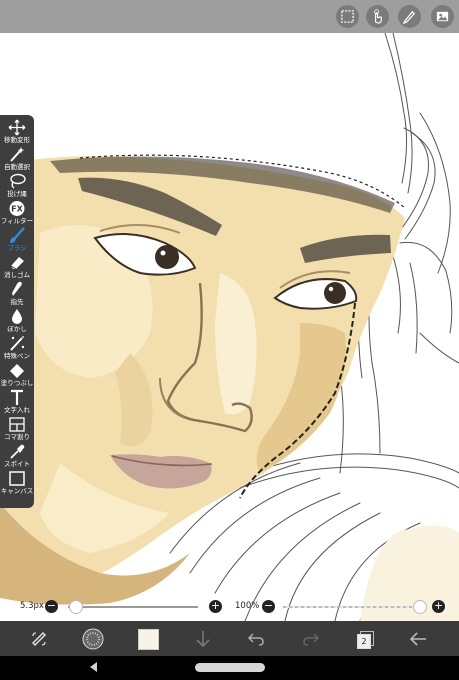 The width and height of the screenshot is (459, 680). I want to click on text-icon, so click(17, 397).